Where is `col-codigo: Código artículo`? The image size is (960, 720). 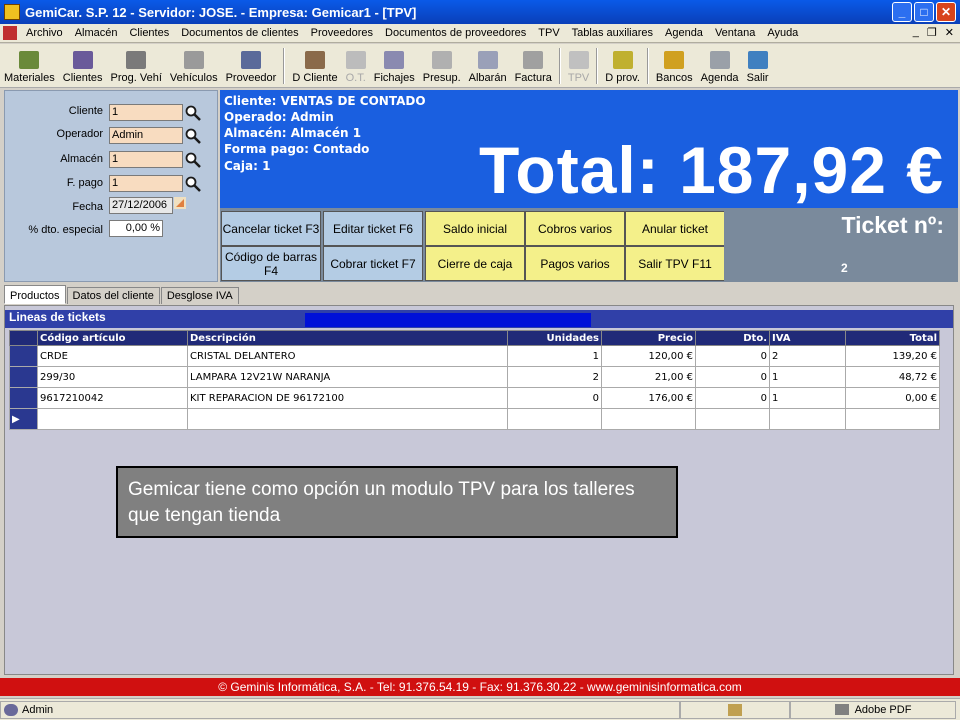 col-codigo: Código artículo is located at coordinates (112, 338).